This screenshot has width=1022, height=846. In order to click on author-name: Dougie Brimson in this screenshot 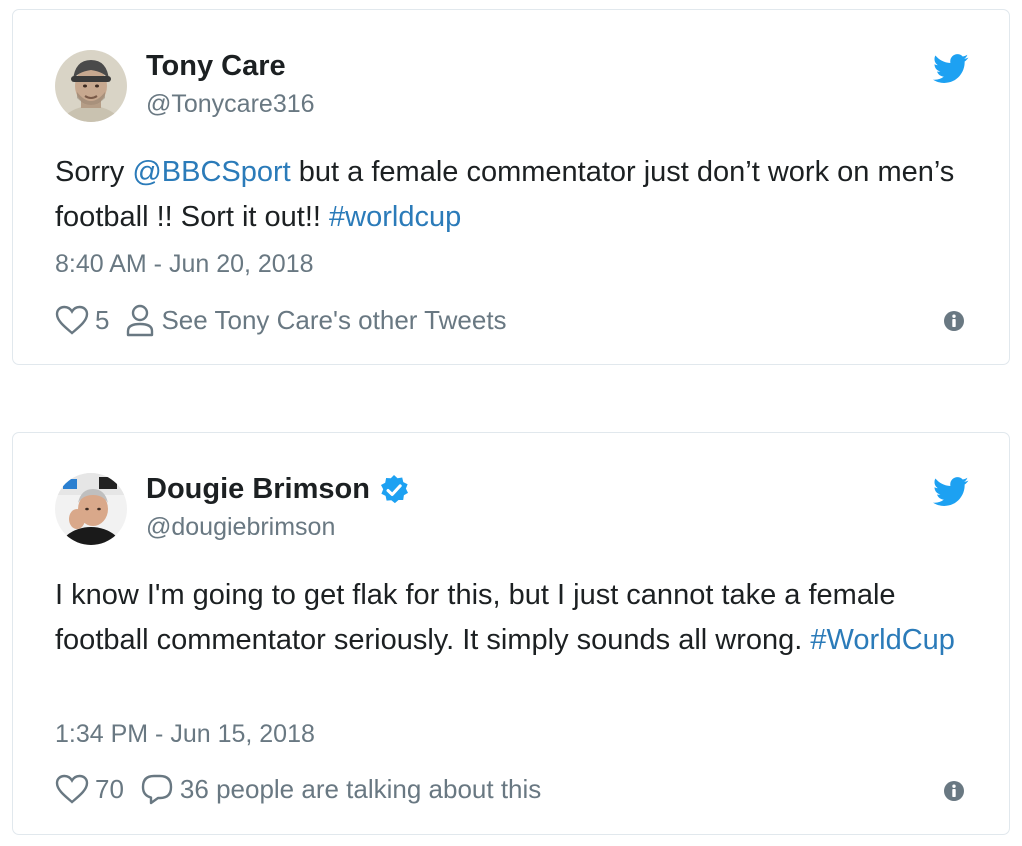, I will do `click(278, 489)`.